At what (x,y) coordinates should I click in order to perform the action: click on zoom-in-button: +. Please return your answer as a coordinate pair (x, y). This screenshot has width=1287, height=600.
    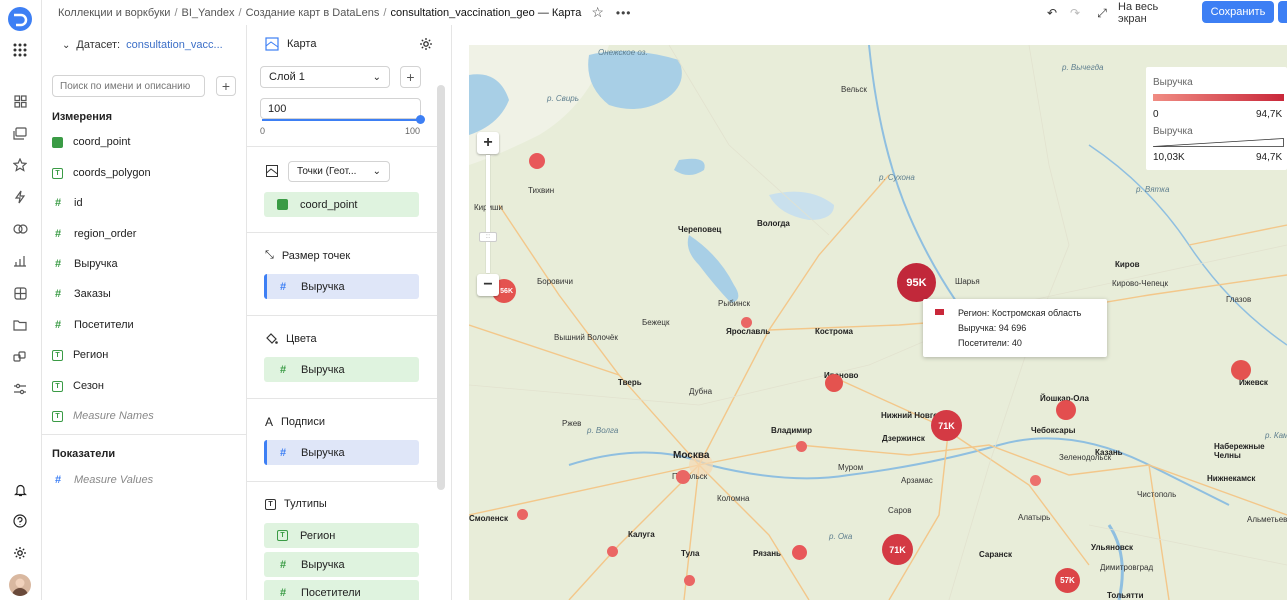
    Looking at the image, I should click on (488, 143).